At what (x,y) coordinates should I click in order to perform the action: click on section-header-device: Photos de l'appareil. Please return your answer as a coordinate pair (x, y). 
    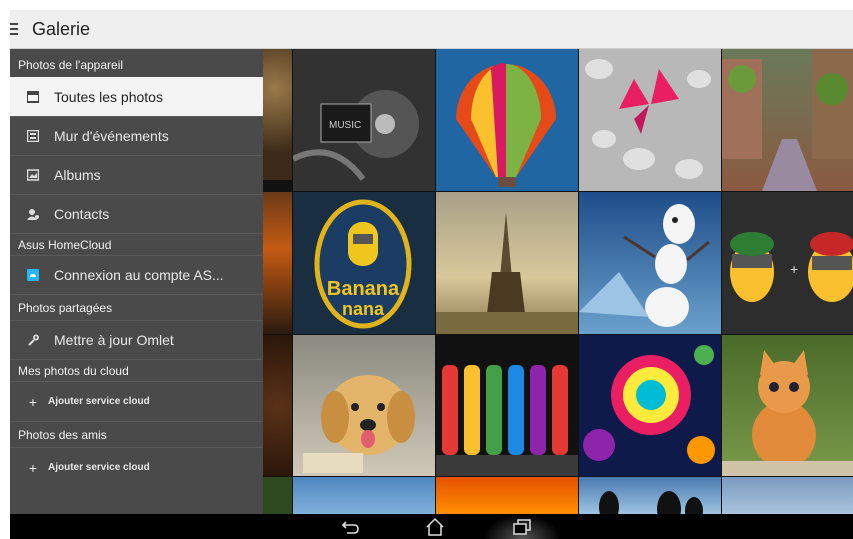
    Looking at the image, I should click on (71, 65).